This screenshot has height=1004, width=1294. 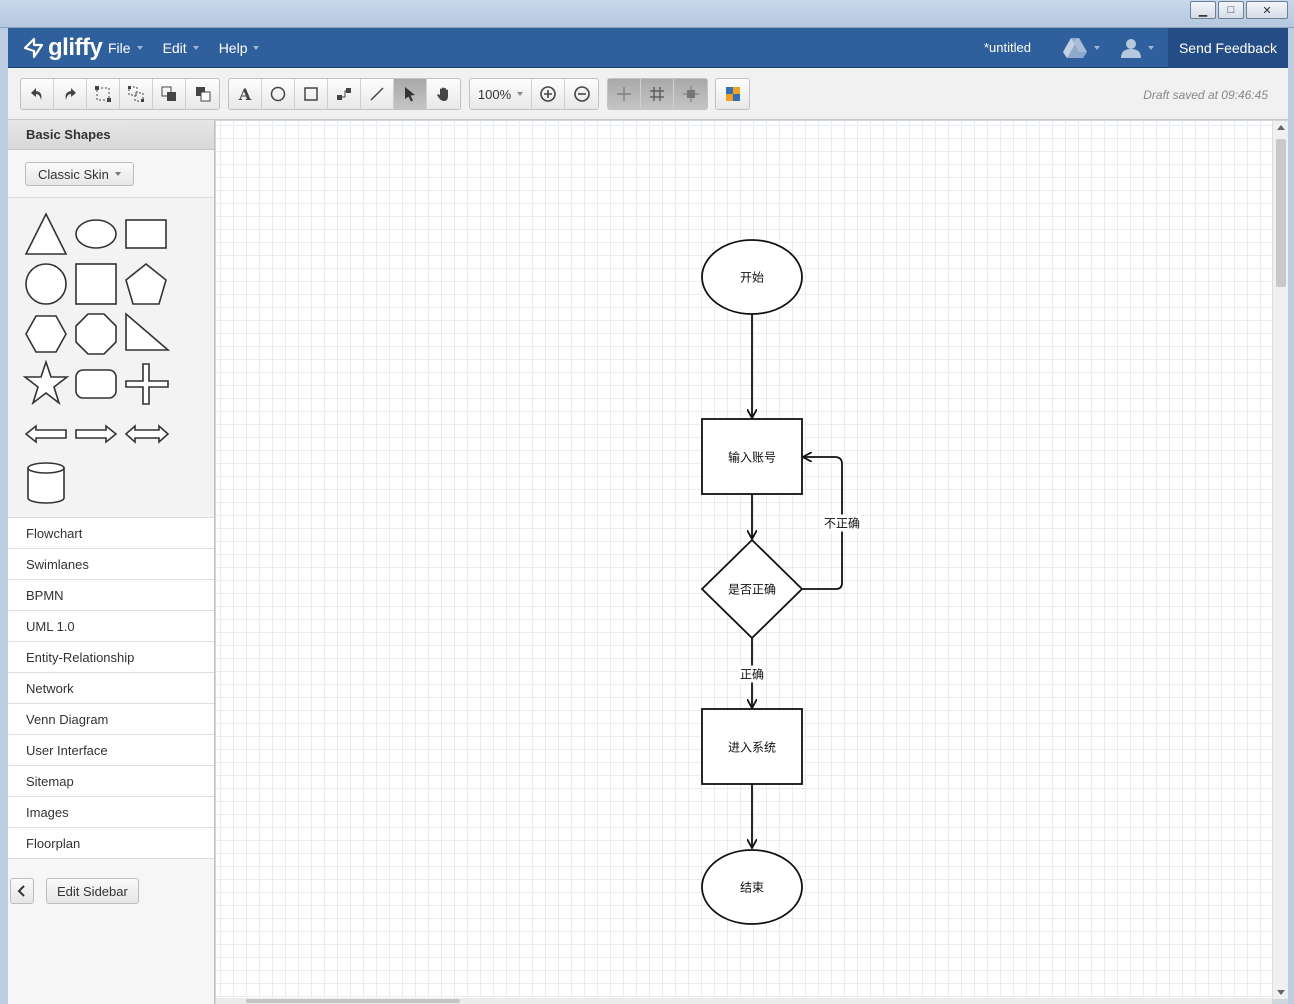 I want to click on octagon-shape, so click(x=96, y=334).